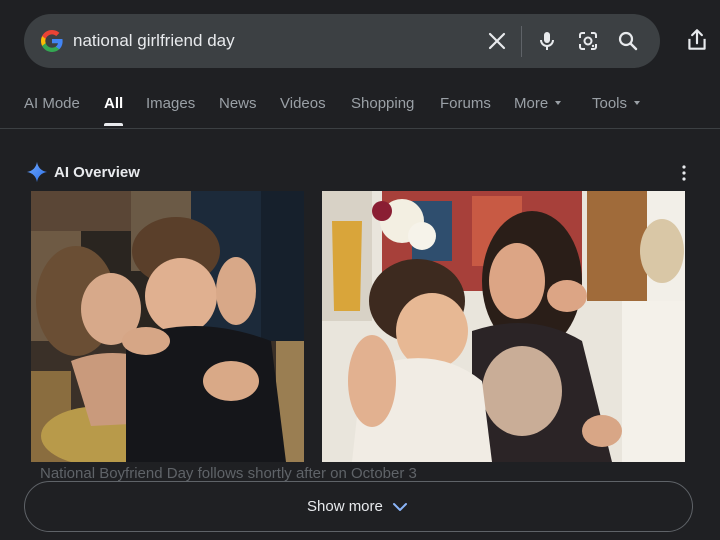 The image size is (720, 540). I want to click on tab-forums: Forums, so click(465, 103).